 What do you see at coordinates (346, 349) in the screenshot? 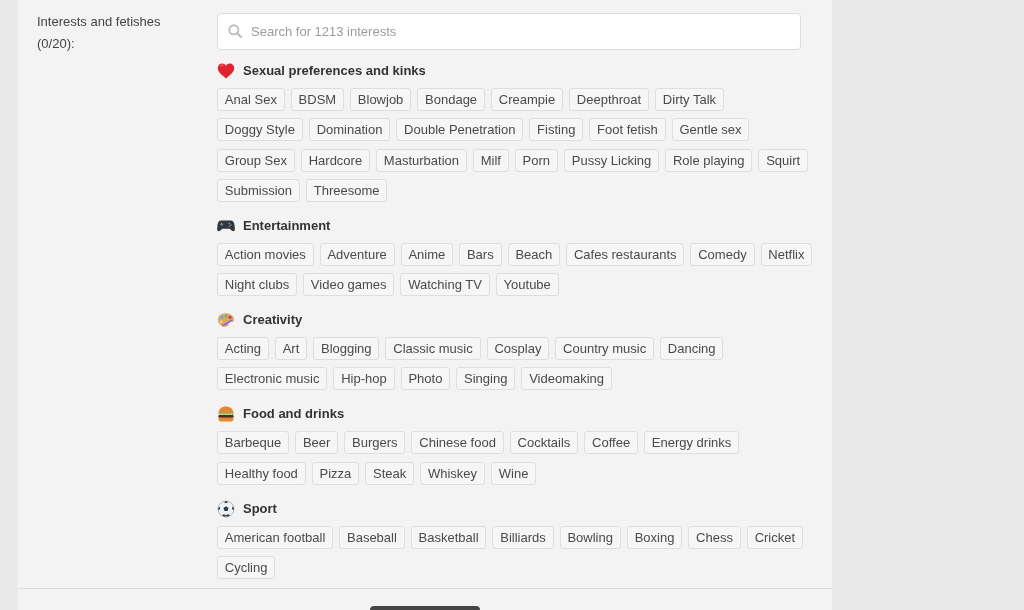
I see `interest-tag: Blogging` at bounding box center [346, 349].